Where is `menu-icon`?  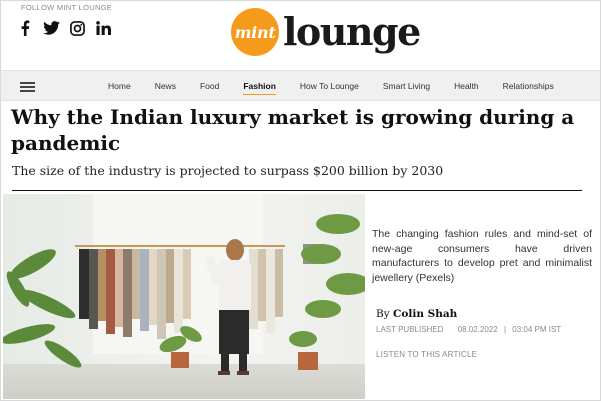
menu-icon is located at coordinates (27, 87).